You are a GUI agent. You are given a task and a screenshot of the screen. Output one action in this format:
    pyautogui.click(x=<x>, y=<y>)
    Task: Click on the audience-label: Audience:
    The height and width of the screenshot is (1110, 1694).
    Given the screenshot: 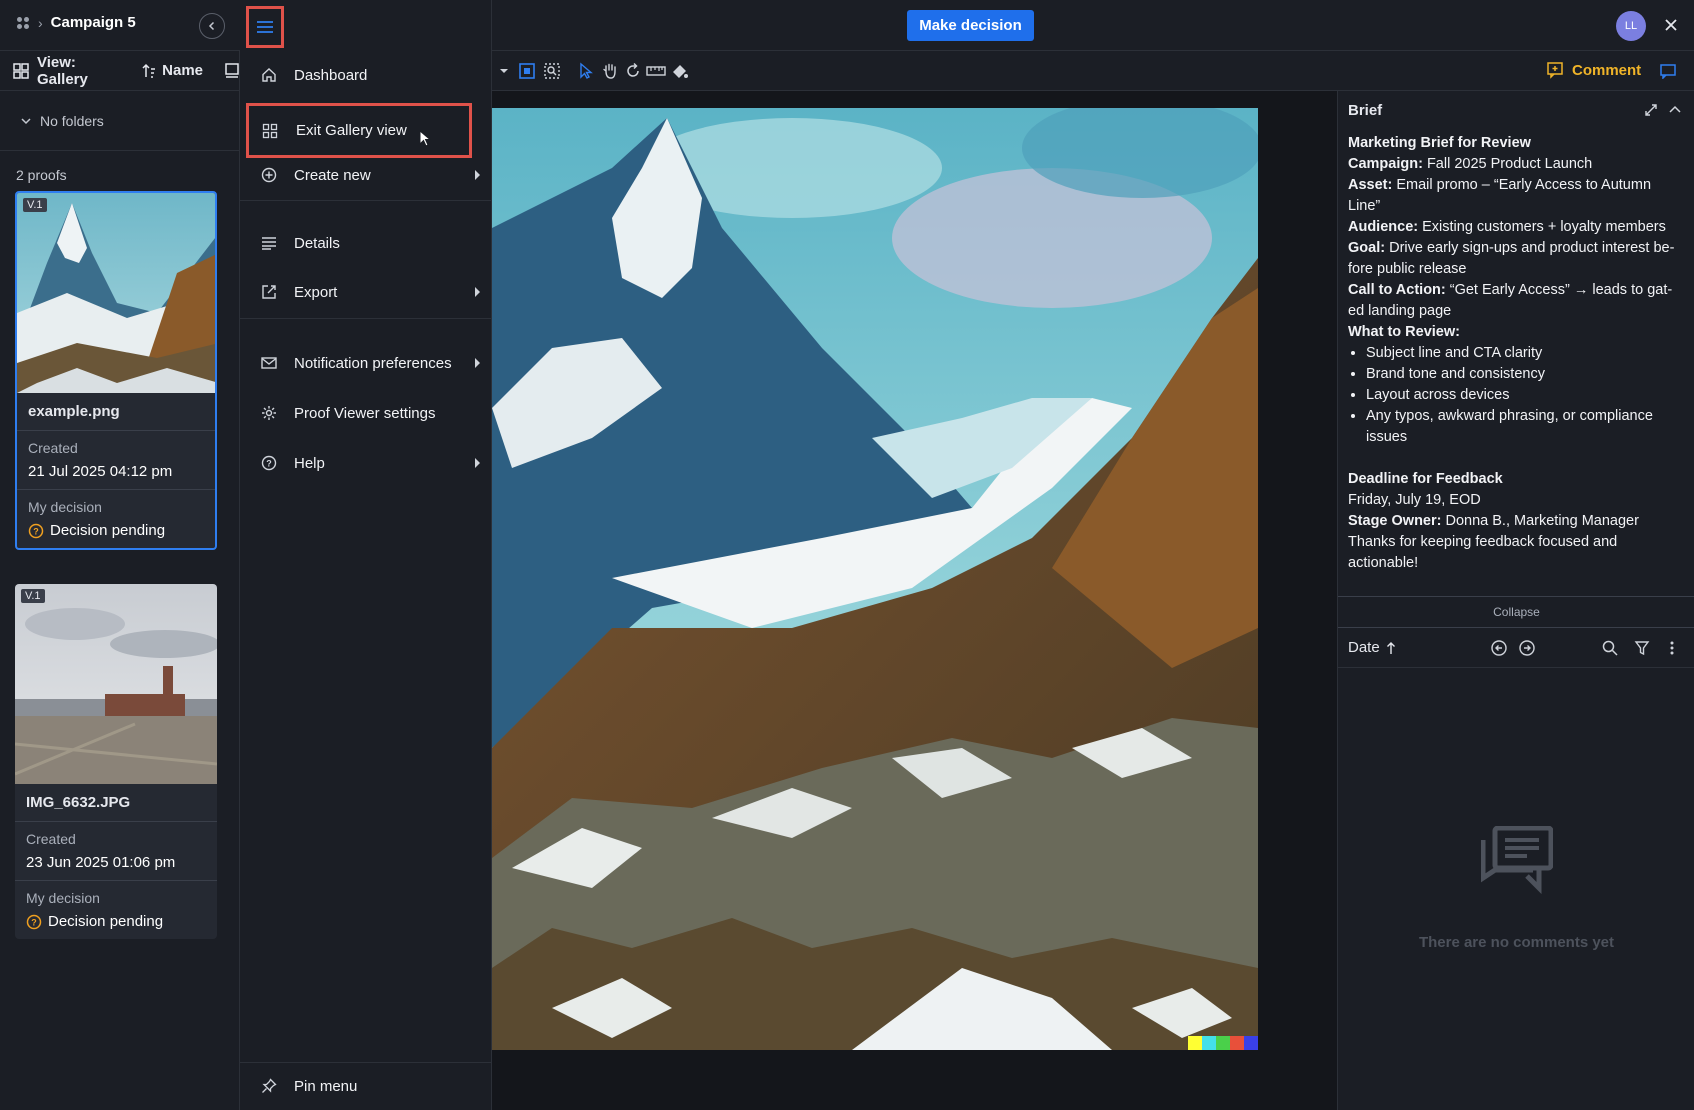 What is the action you would take?
    pyautogui.click(x=1383, y=227)
    